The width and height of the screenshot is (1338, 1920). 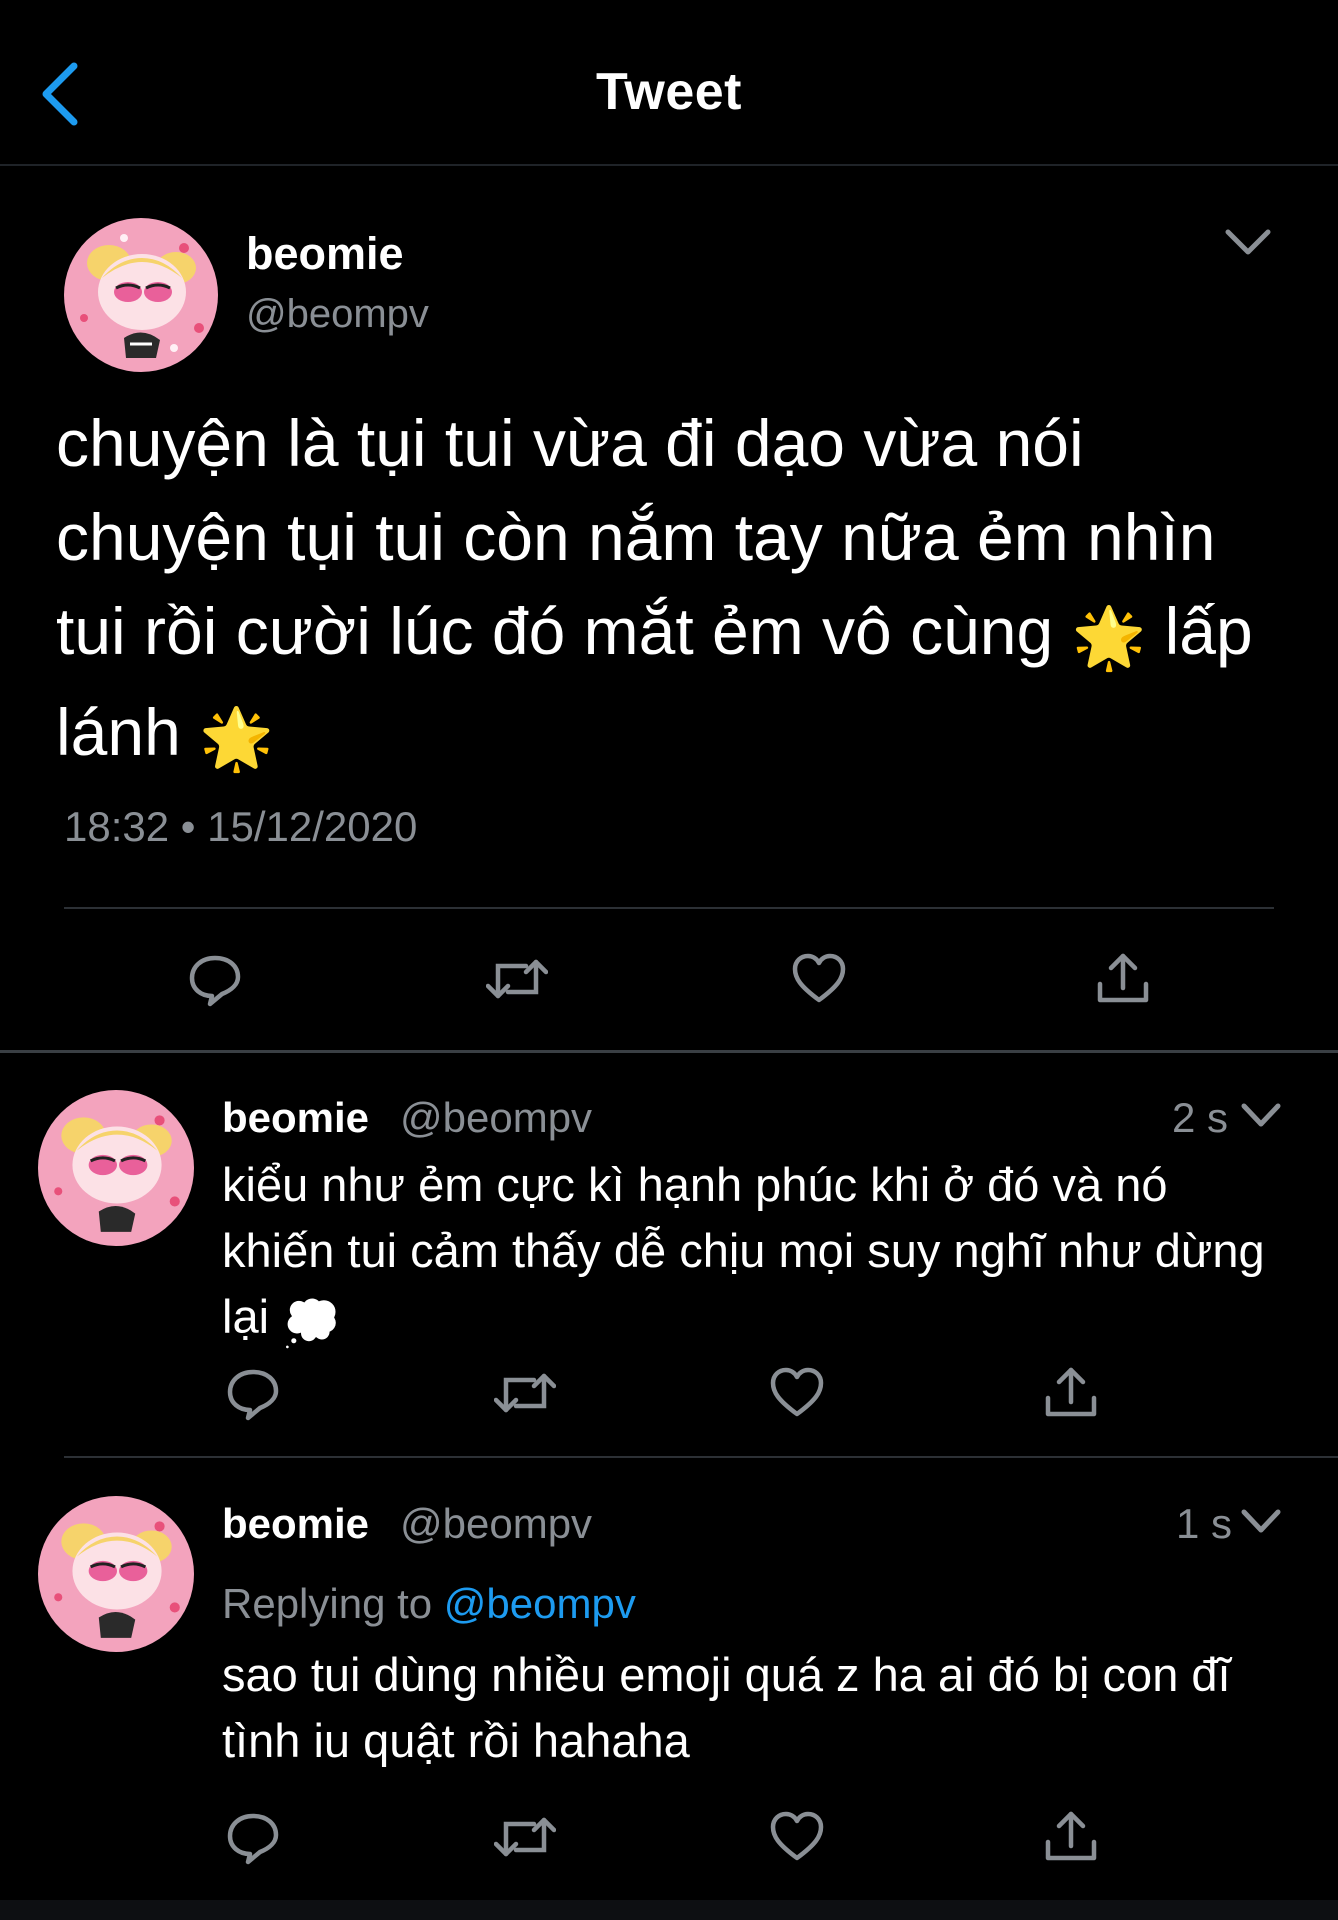 I want to click on mention-link: @beompv, so click(x=540, y=1603).